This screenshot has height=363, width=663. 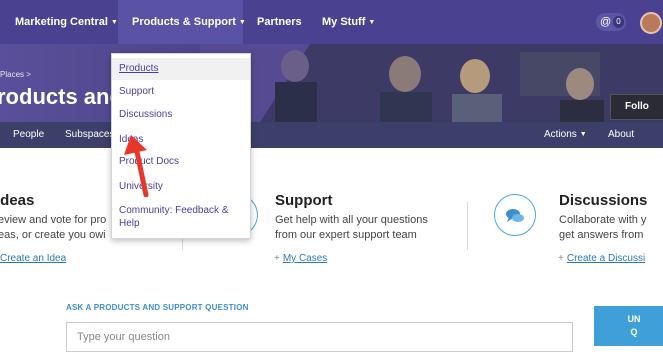 I want to click on my-cases-link: + My Cases, so click(x=300, y=258).